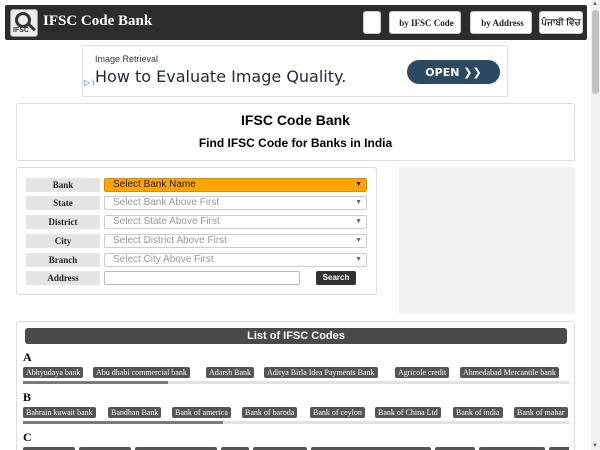 This screenshot has width=600, height=450. I want to click on branch-select: Select City Above First ▼, so click(235, 260).